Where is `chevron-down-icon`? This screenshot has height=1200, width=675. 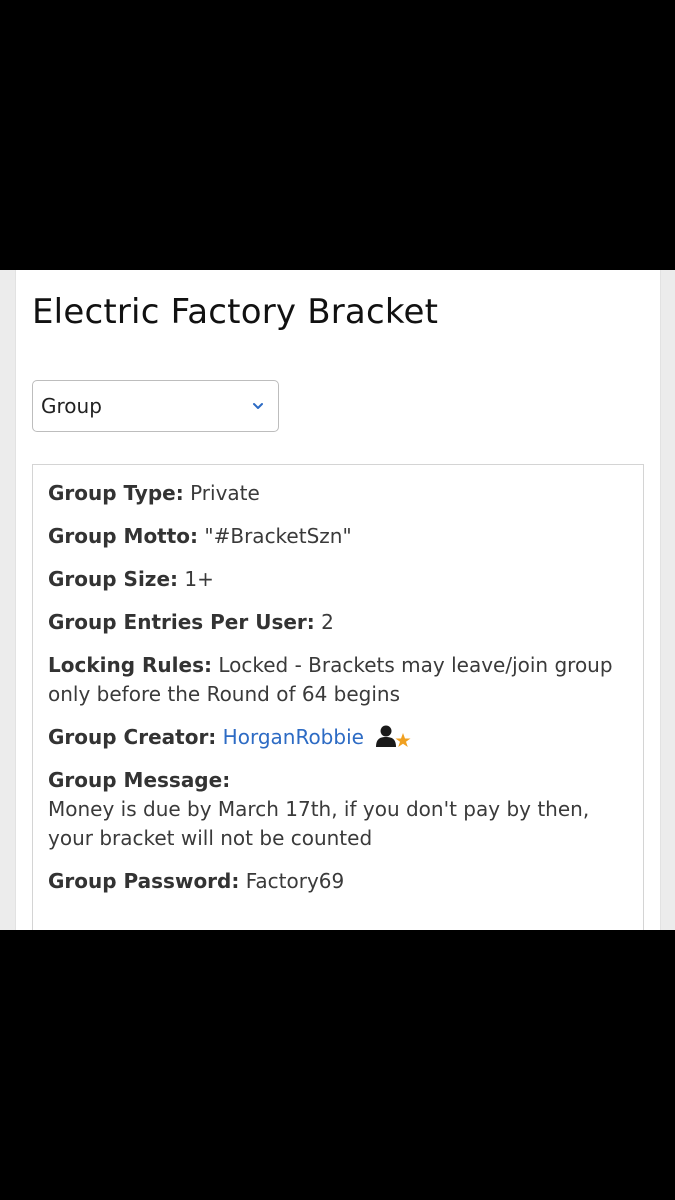 chevron-down-icon is located at coordinates (258, 406).